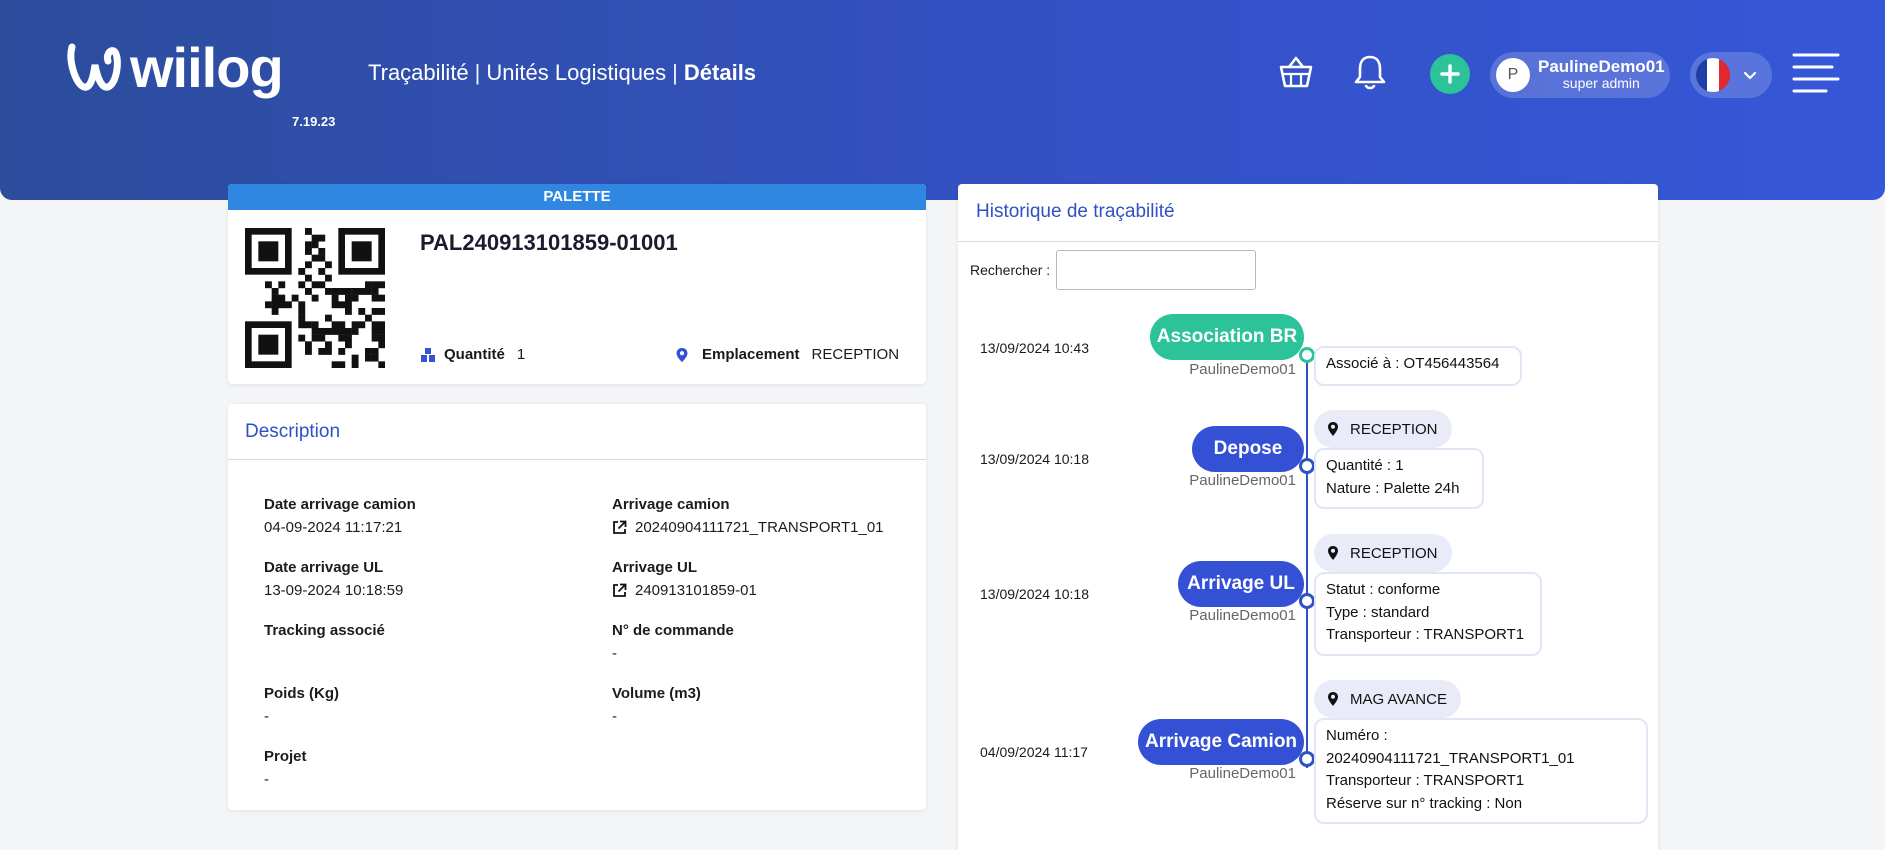  I want to click on desc-field-projet: Projet -, so click(424, 768).